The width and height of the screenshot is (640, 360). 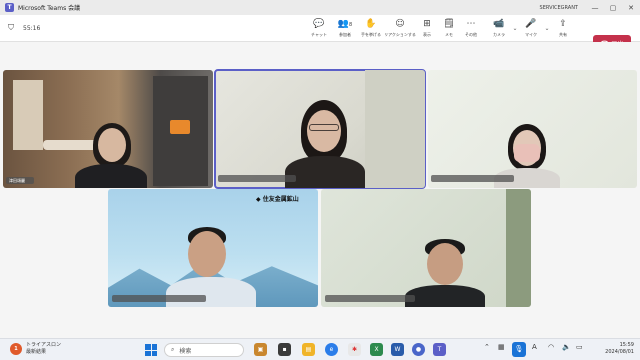 I want to click on tenant-name: SERVICEGRANT, so click(x=559, y=8).